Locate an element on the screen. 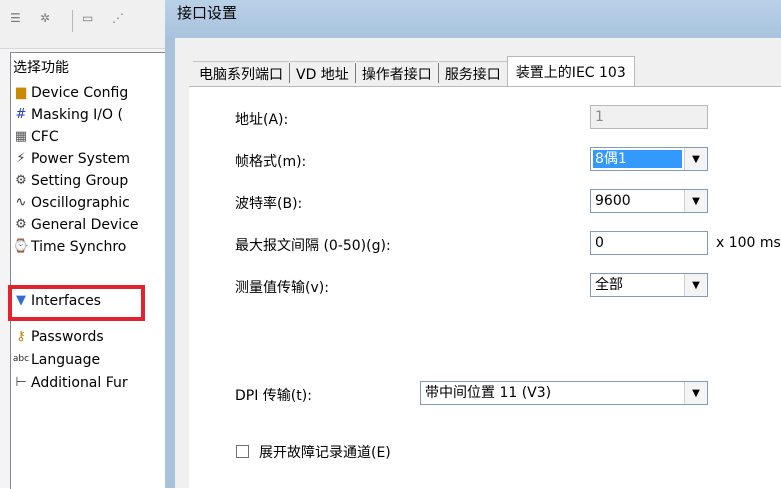 This screenshot has width=781, height=489. time-sync-icon: ⌚ is located at coordinates (21, 246).